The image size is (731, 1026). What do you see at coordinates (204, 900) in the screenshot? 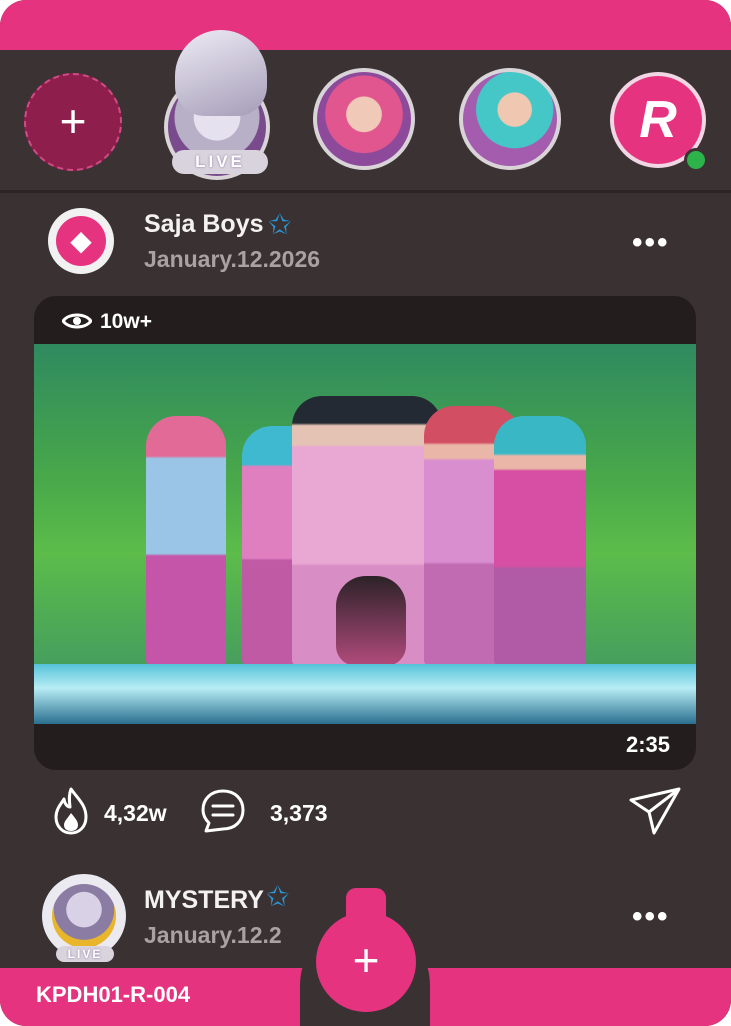
I see `post2-author-name: MYSTERY` at bounding box center [204, 900].